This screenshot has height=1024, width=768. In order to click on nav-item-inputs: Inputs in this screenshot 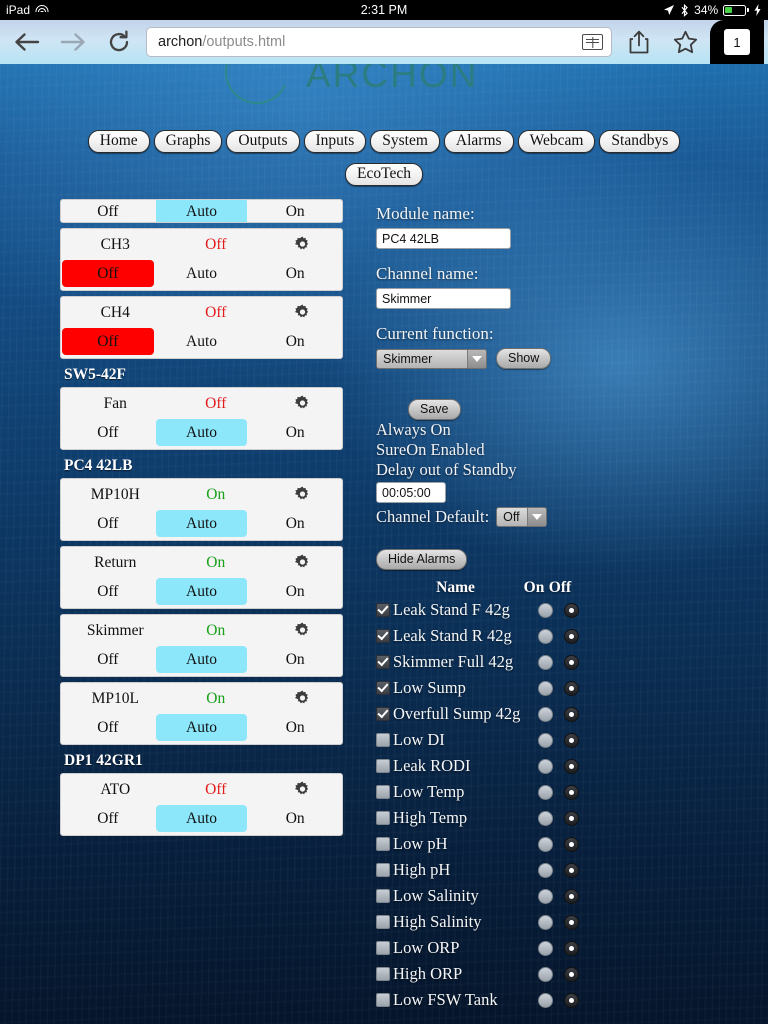, I will do `click(335, 141)`.